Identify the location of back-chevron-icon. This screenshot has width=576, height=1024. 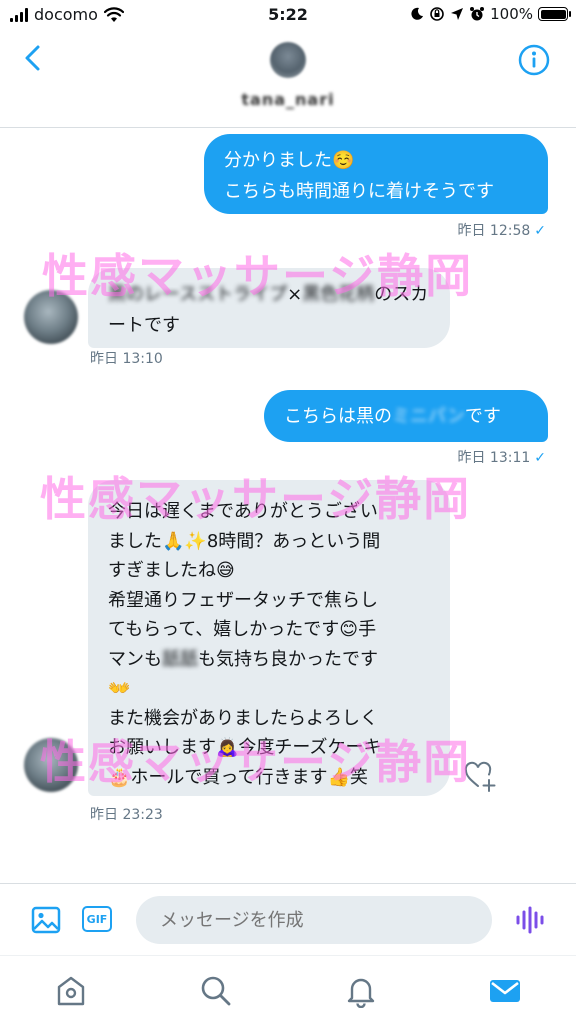
(34, 58).